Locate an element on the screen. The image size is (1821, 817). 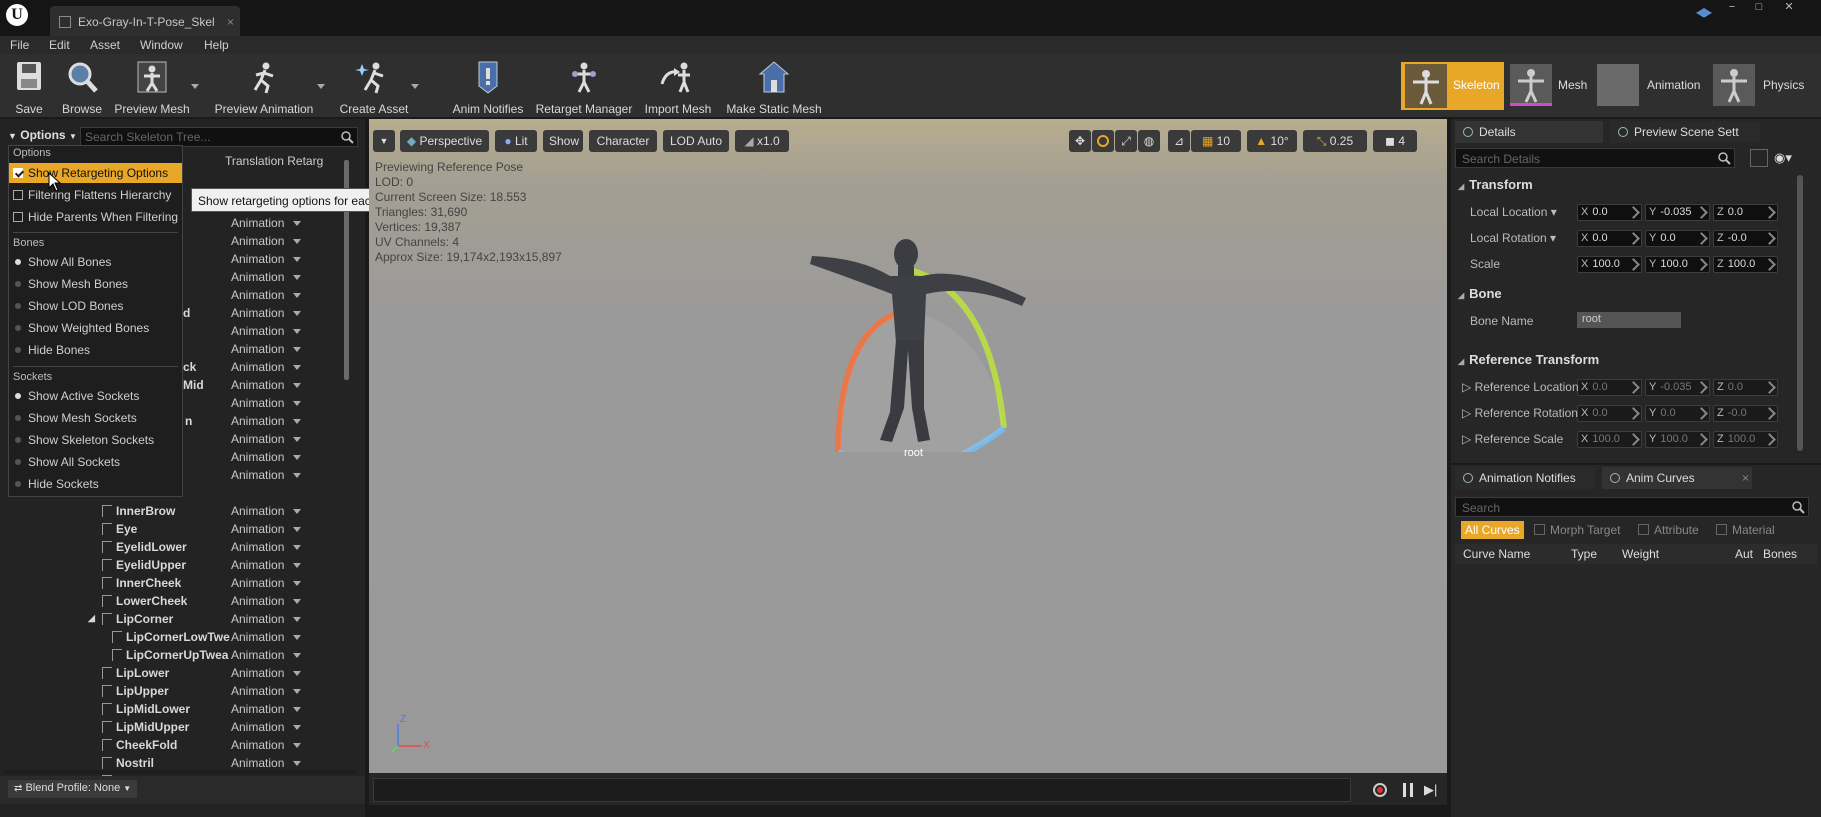
filter-all-curves: All Curves is located at coordinates (1492, 530).